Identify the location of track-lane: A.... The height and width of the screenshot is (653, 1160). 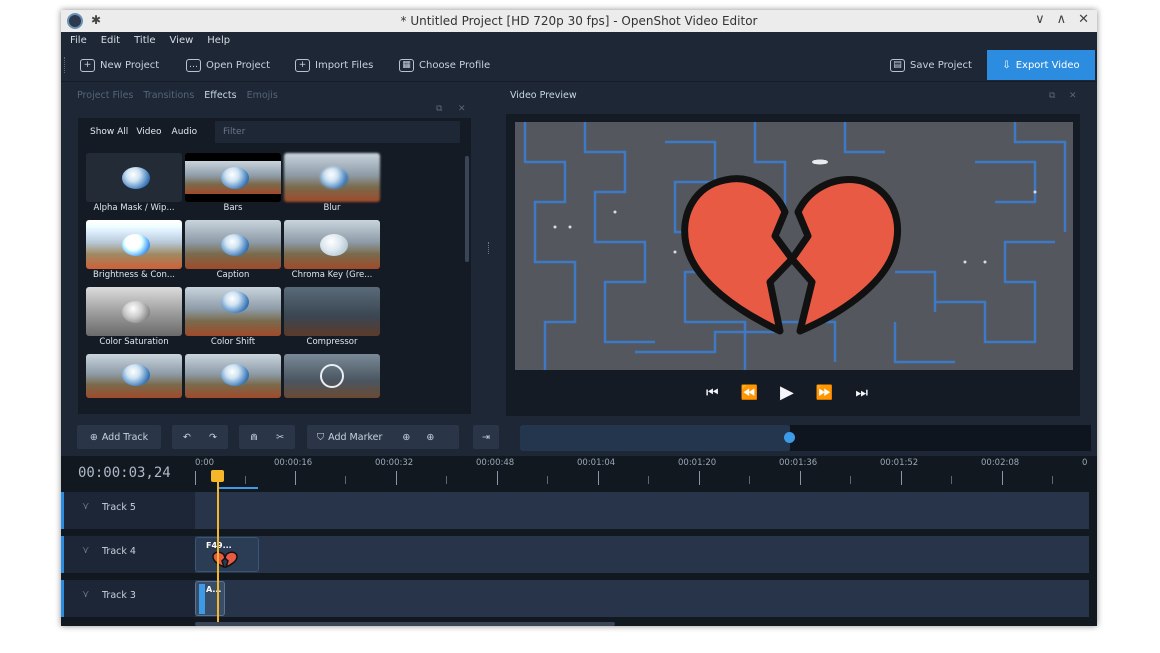
(642, 598).